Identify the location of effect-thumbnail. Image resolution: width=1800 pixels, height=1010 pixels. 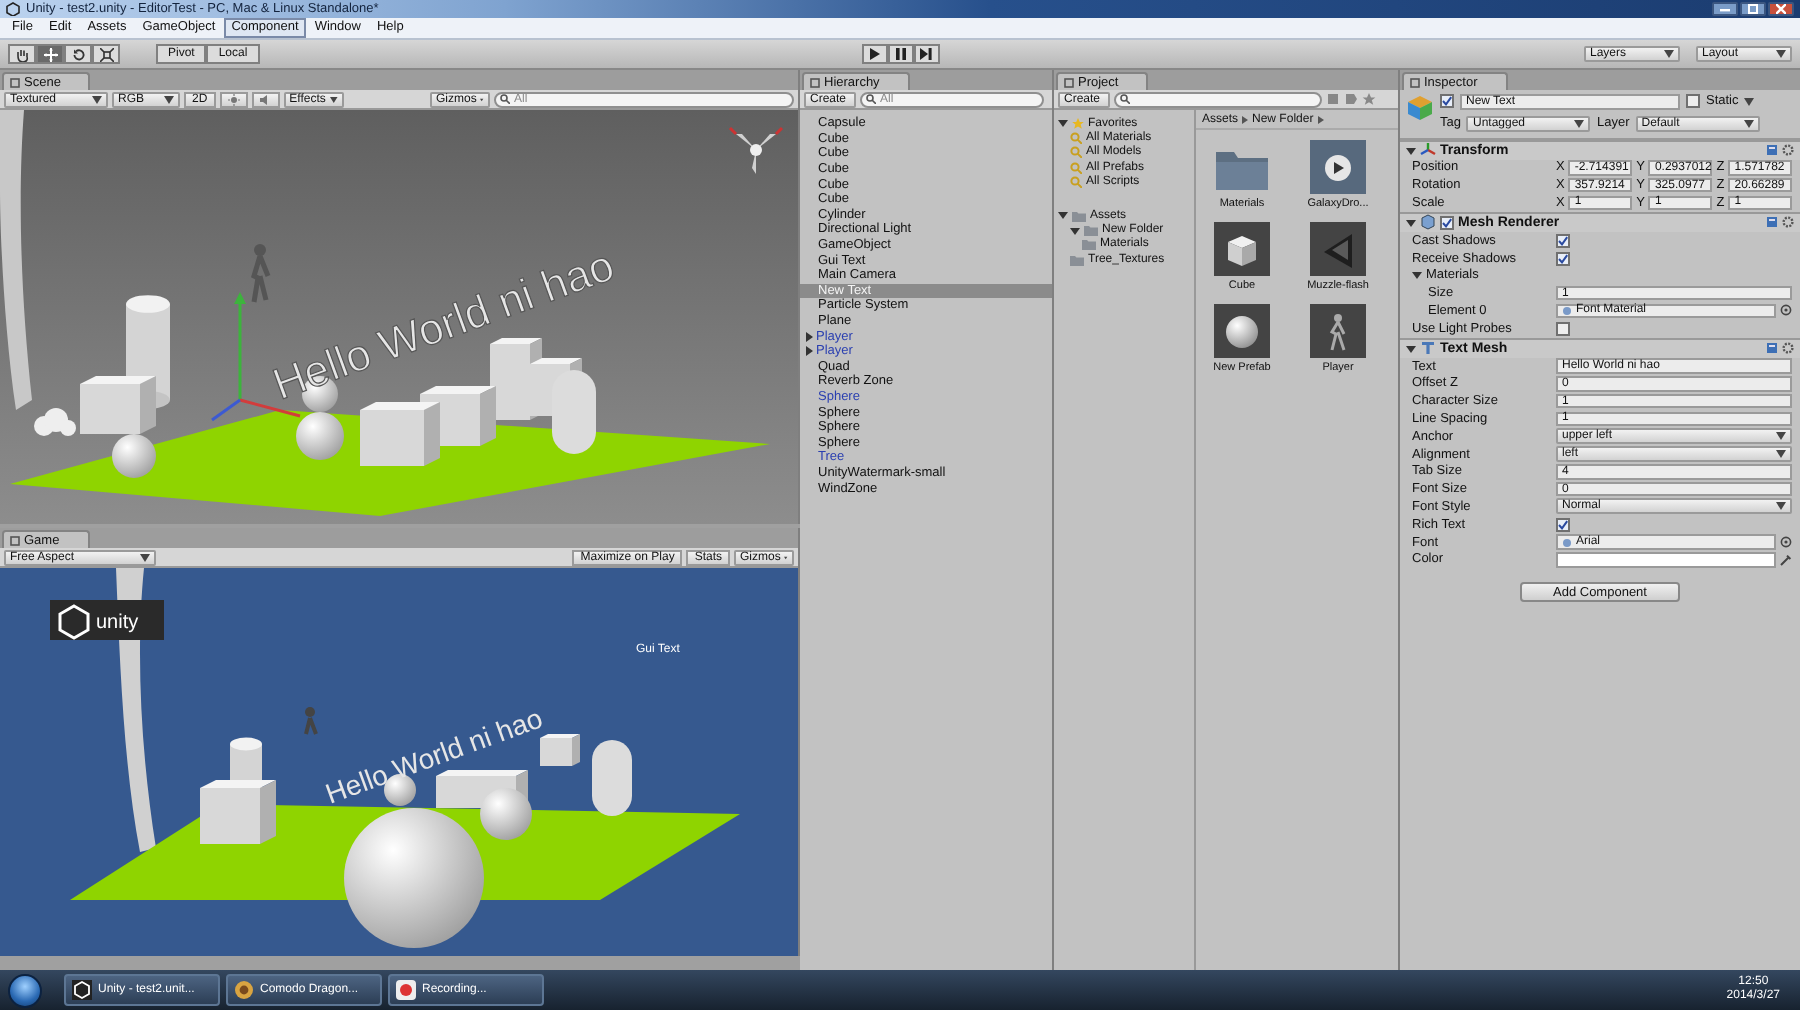
(1338, 249).